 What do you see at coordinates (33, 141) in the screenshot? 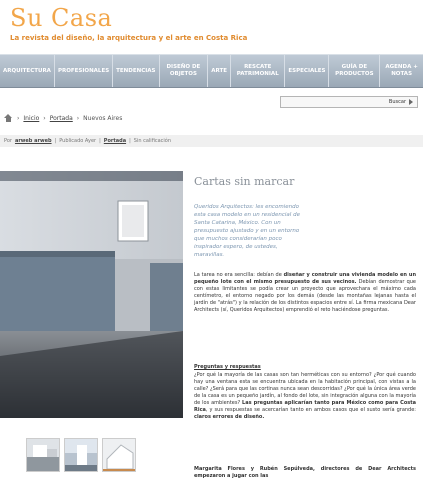
I see `author-link: arweb arweb` at bounding box center [33, 141].